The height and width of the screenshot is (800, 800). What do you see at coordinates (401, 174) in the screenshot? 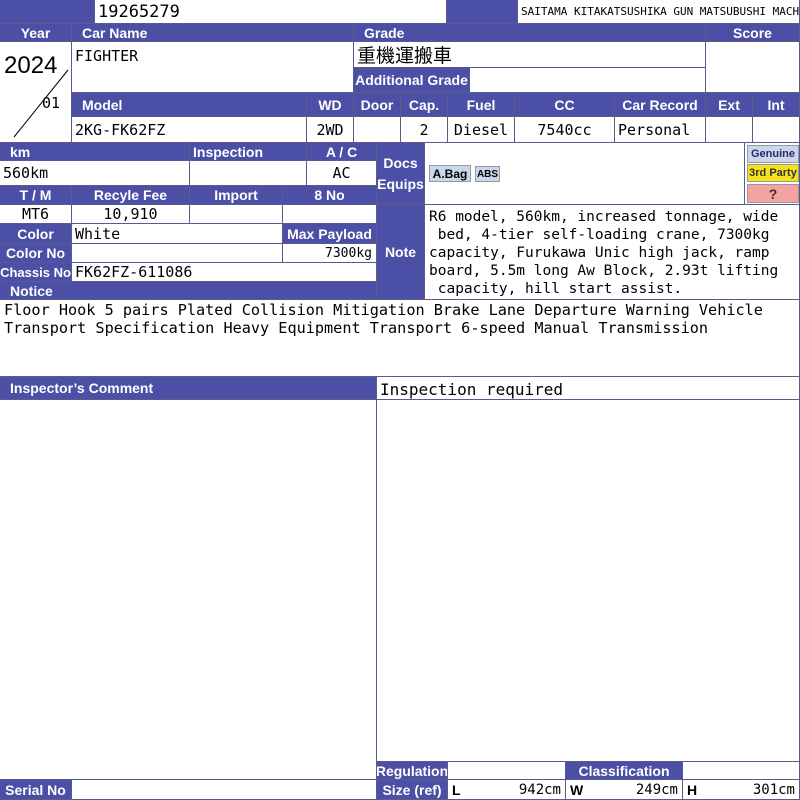
I see `docs-equips-label: Docs Equips` at bounding box center [401, 174].